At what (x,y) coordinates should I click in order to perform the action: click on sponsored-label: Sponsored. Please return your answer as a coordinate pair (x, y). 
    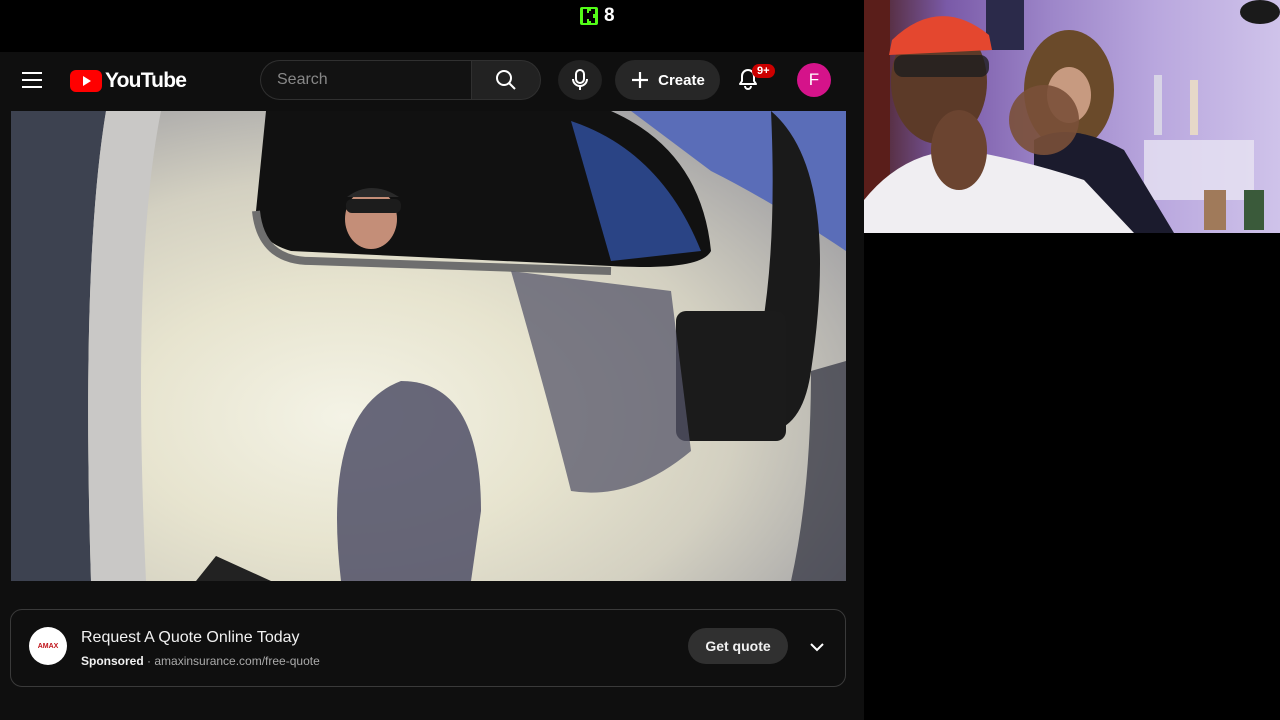
    Looking at the image, I should click on (112, 661).